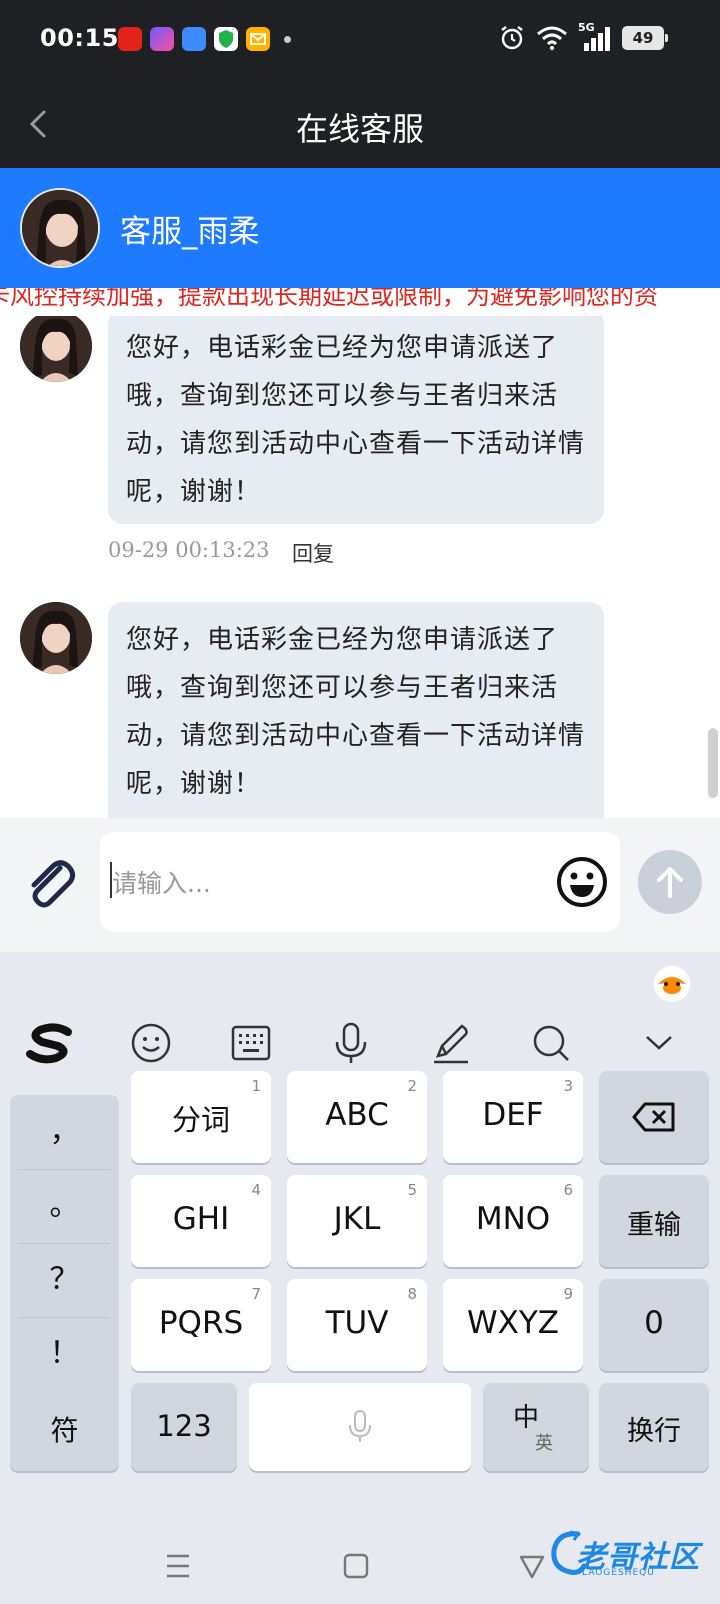 The image size is (720, 1604). What do you see at coordinates (194, 39) in the screenshot?
I see `cloud-icon` at bounding box center [194, 39].